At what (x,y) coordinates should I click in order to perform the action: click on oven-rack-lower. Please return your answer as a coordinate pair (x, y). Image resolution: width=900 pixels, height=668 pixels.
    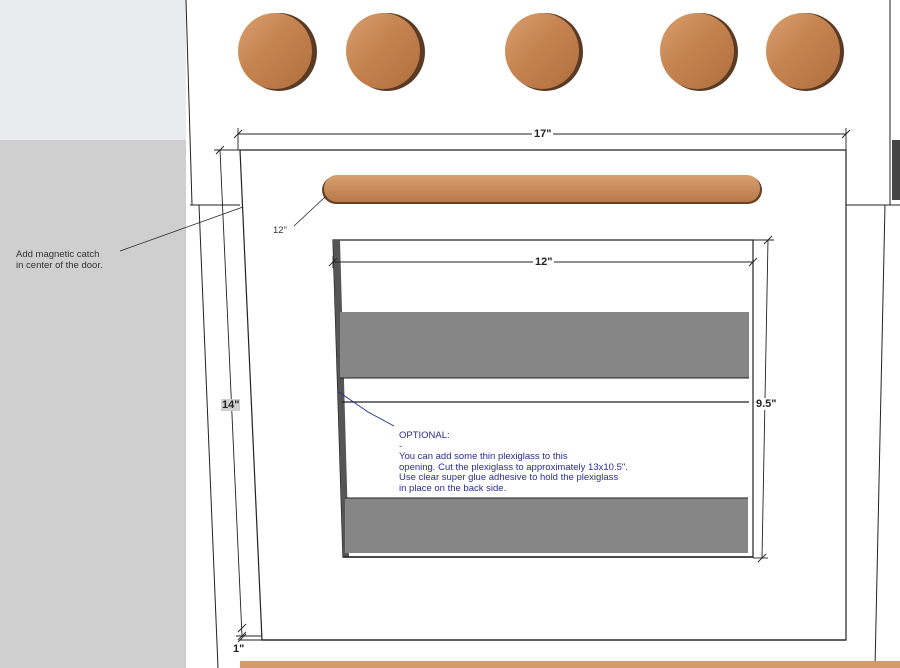
    Looking at the image, I should click on (546, 525).